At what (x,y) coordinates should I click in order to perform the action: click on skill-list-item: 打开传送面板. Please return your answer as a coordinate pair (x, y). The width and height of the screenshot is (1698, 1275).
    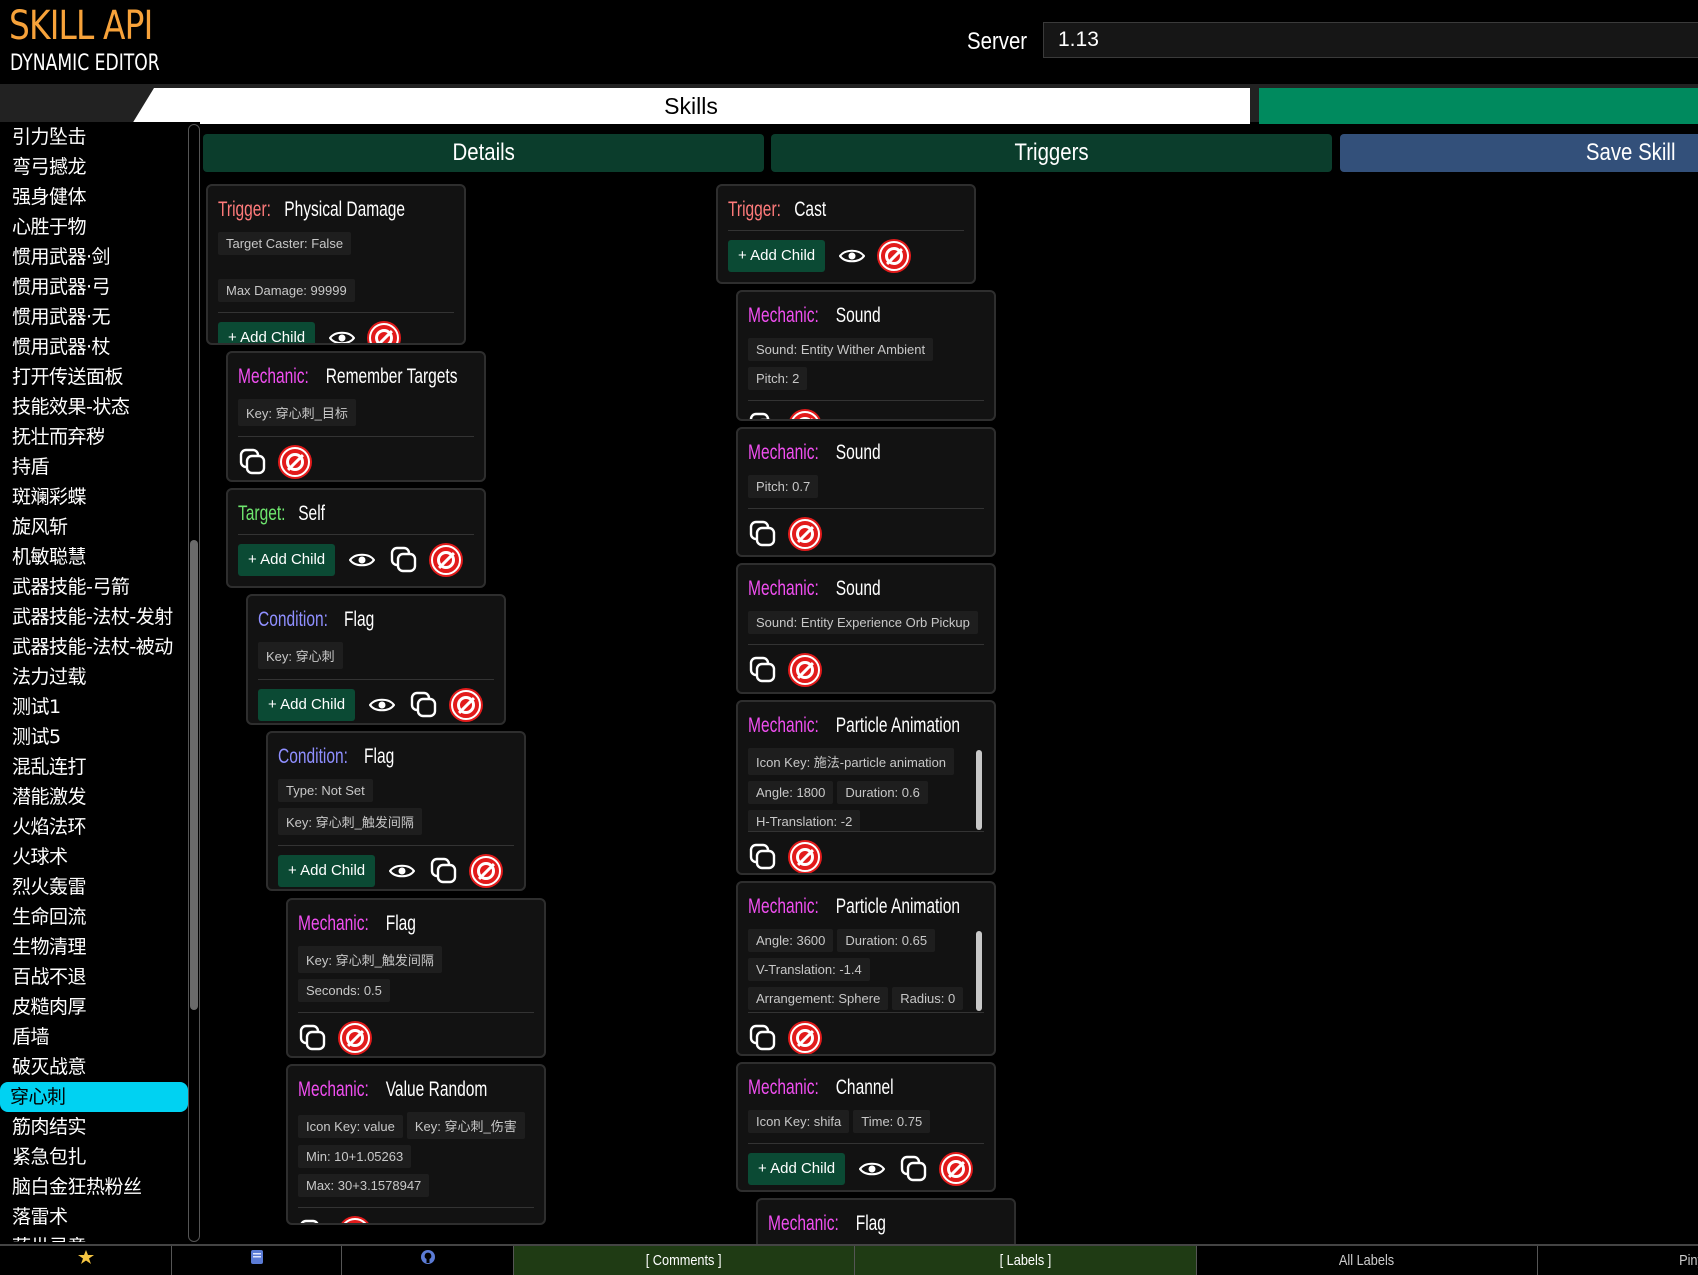
    Looking at the image, I should click on (100, 377).